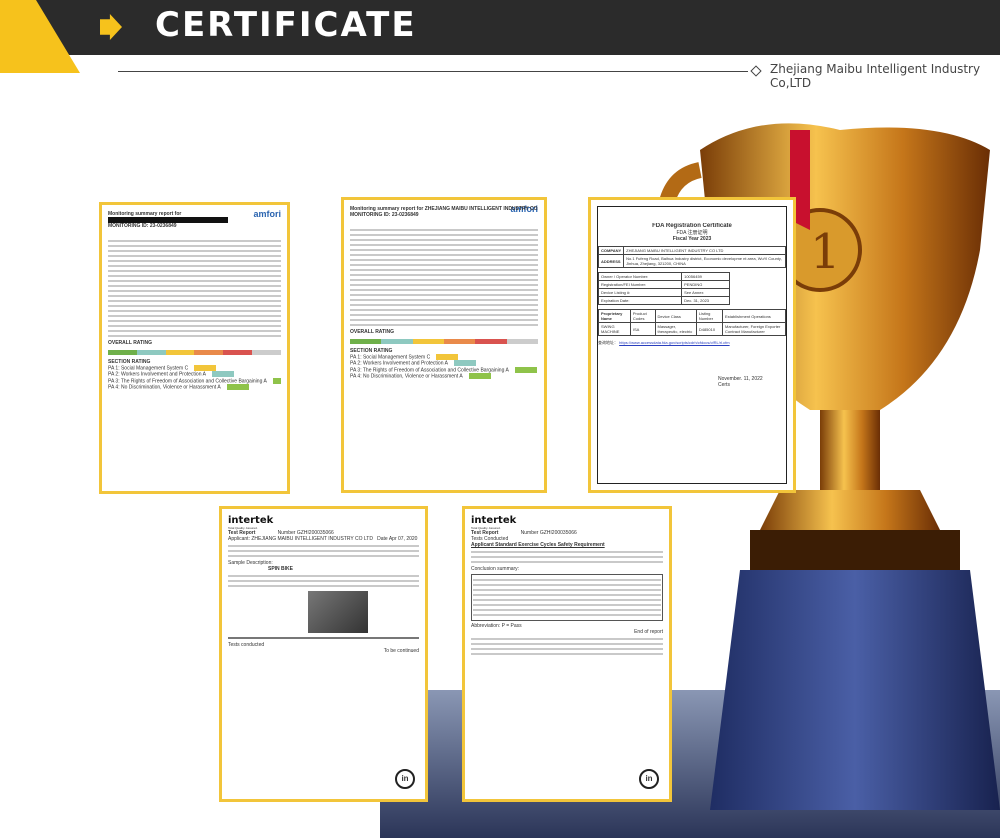 This screenshot has width=1000, height=838. What do you see at coordinates (286, 25) in the screenshot?
I see `page-title: CERTIFICATE` at bounding box center [286, 25].